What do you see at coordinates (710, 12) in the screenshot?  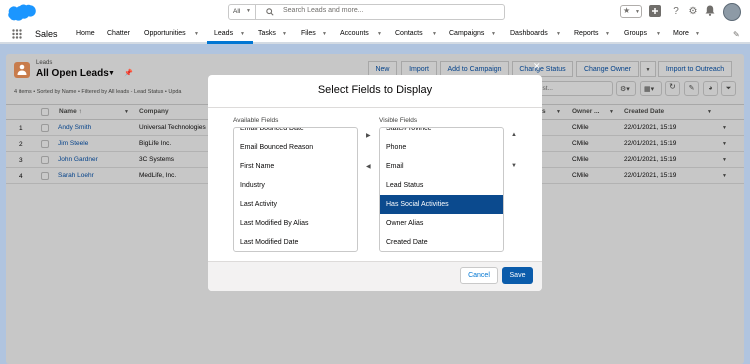 I see `notifications-bell-icon` at bounding box center [710, 12].